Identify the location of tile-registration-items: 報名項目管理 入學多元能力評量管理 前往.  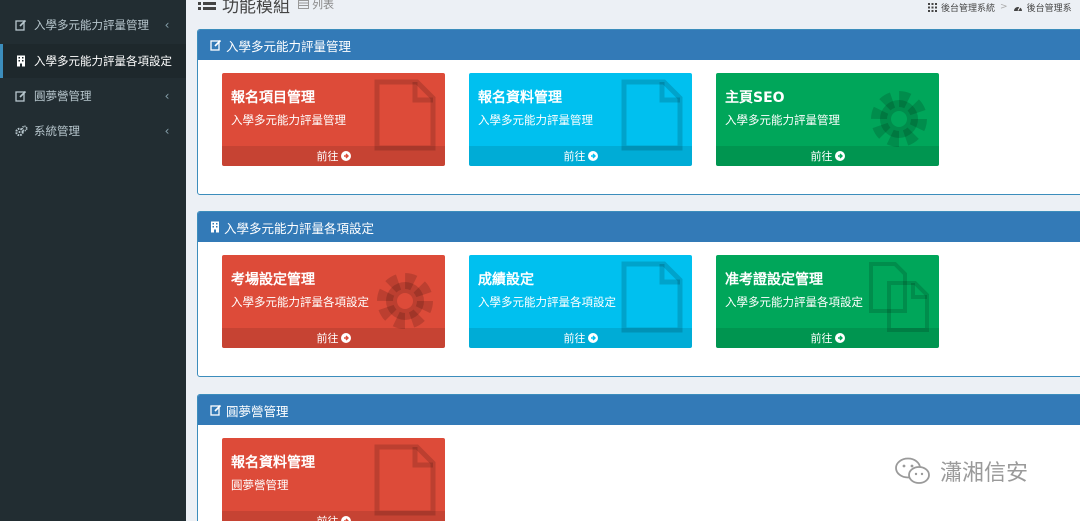
(333, 119).